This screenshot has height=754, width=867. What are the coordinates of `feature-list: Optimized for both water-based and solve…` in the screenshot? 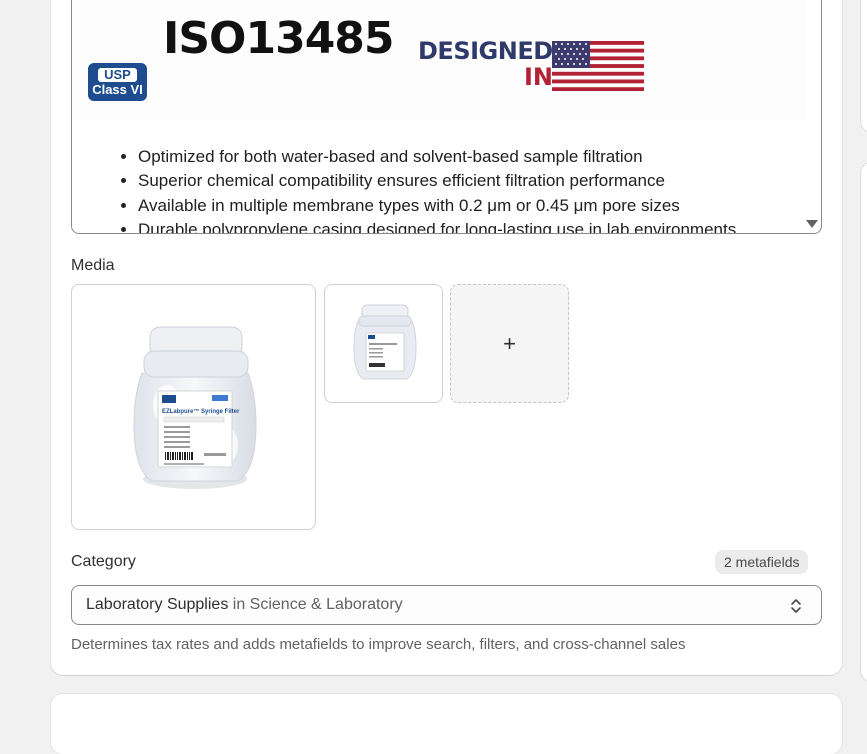 It's located at (460, 189).